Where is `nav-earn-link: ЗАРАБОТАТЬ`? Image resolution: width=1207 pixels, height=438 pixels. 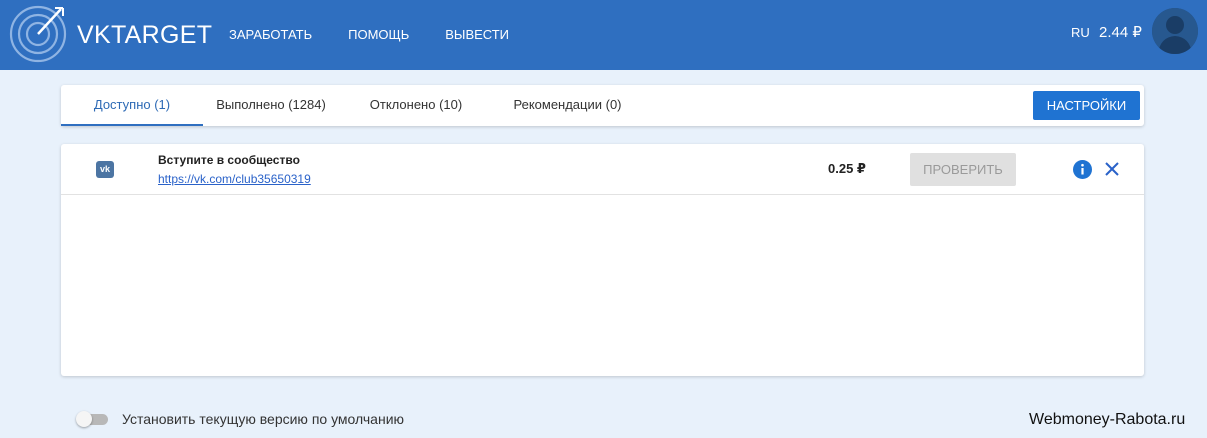
nav-earn-link: ЗАРАБОТАТЬ is located at coordinates (270, 35).